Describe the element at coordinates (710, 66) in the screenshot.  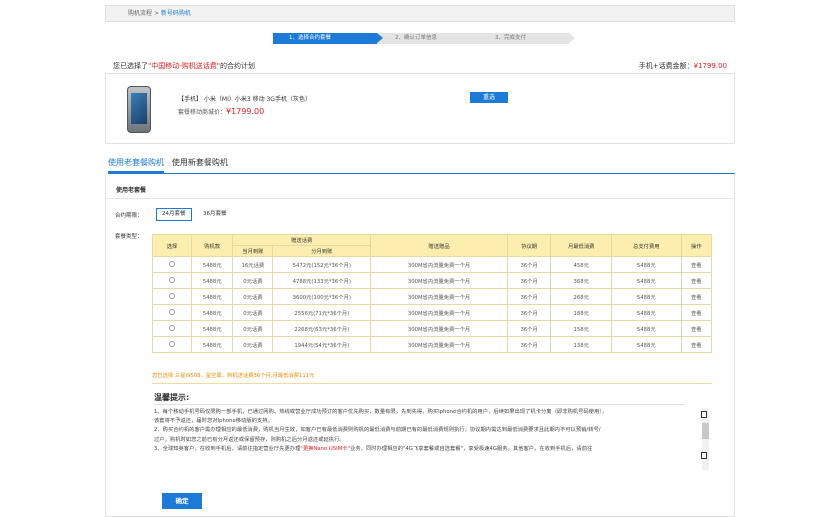
I see `total-price: ¥1799.00` at that location.